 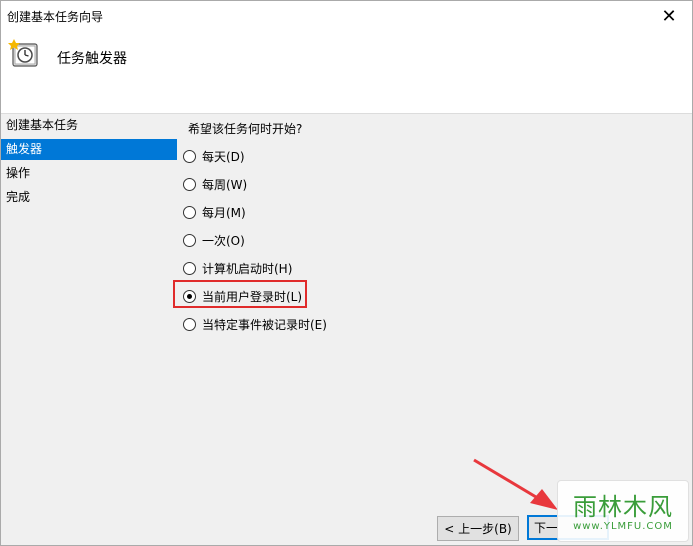 What do you see at coordinates (247, 268) in the screenshot?
I see `option-at-startup-label: 计算机启动时(H)` at bounding box center [247, 268].